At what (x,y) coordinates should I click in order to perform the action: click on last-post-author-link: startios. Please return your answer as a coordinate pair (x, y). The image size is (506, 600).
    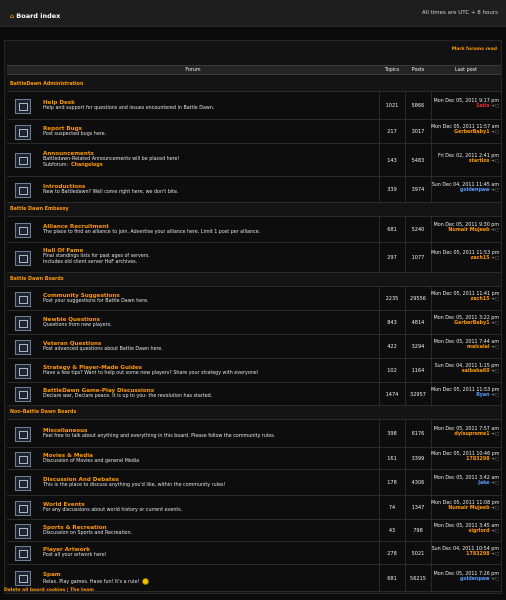
    Looking at the image, I should click on (479, 161).